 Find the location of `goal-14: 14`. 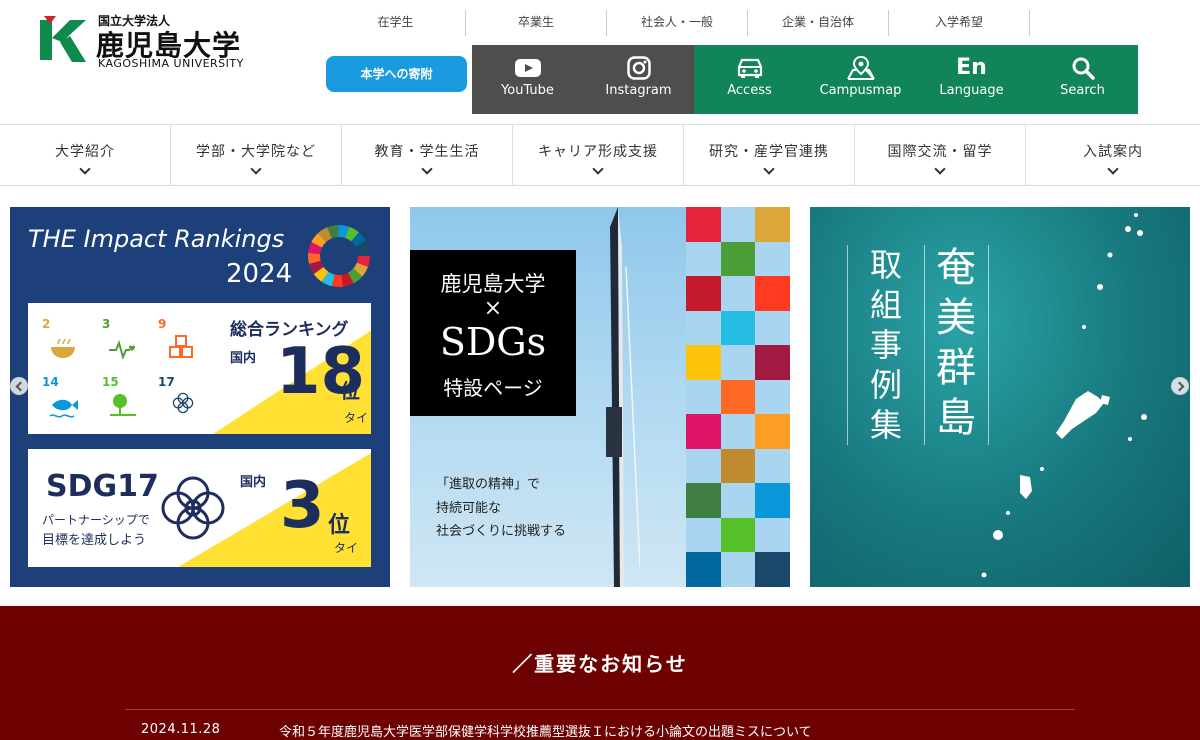

goal-14: 14 is located at coordinates (50, 382).